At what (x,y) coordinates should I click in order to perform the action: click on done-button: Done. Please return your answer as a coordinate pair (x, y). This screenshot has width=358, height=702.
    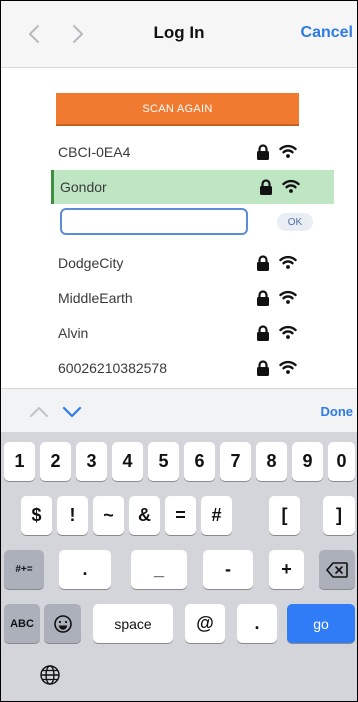
    Looking at the image, I should click on (337, 411).